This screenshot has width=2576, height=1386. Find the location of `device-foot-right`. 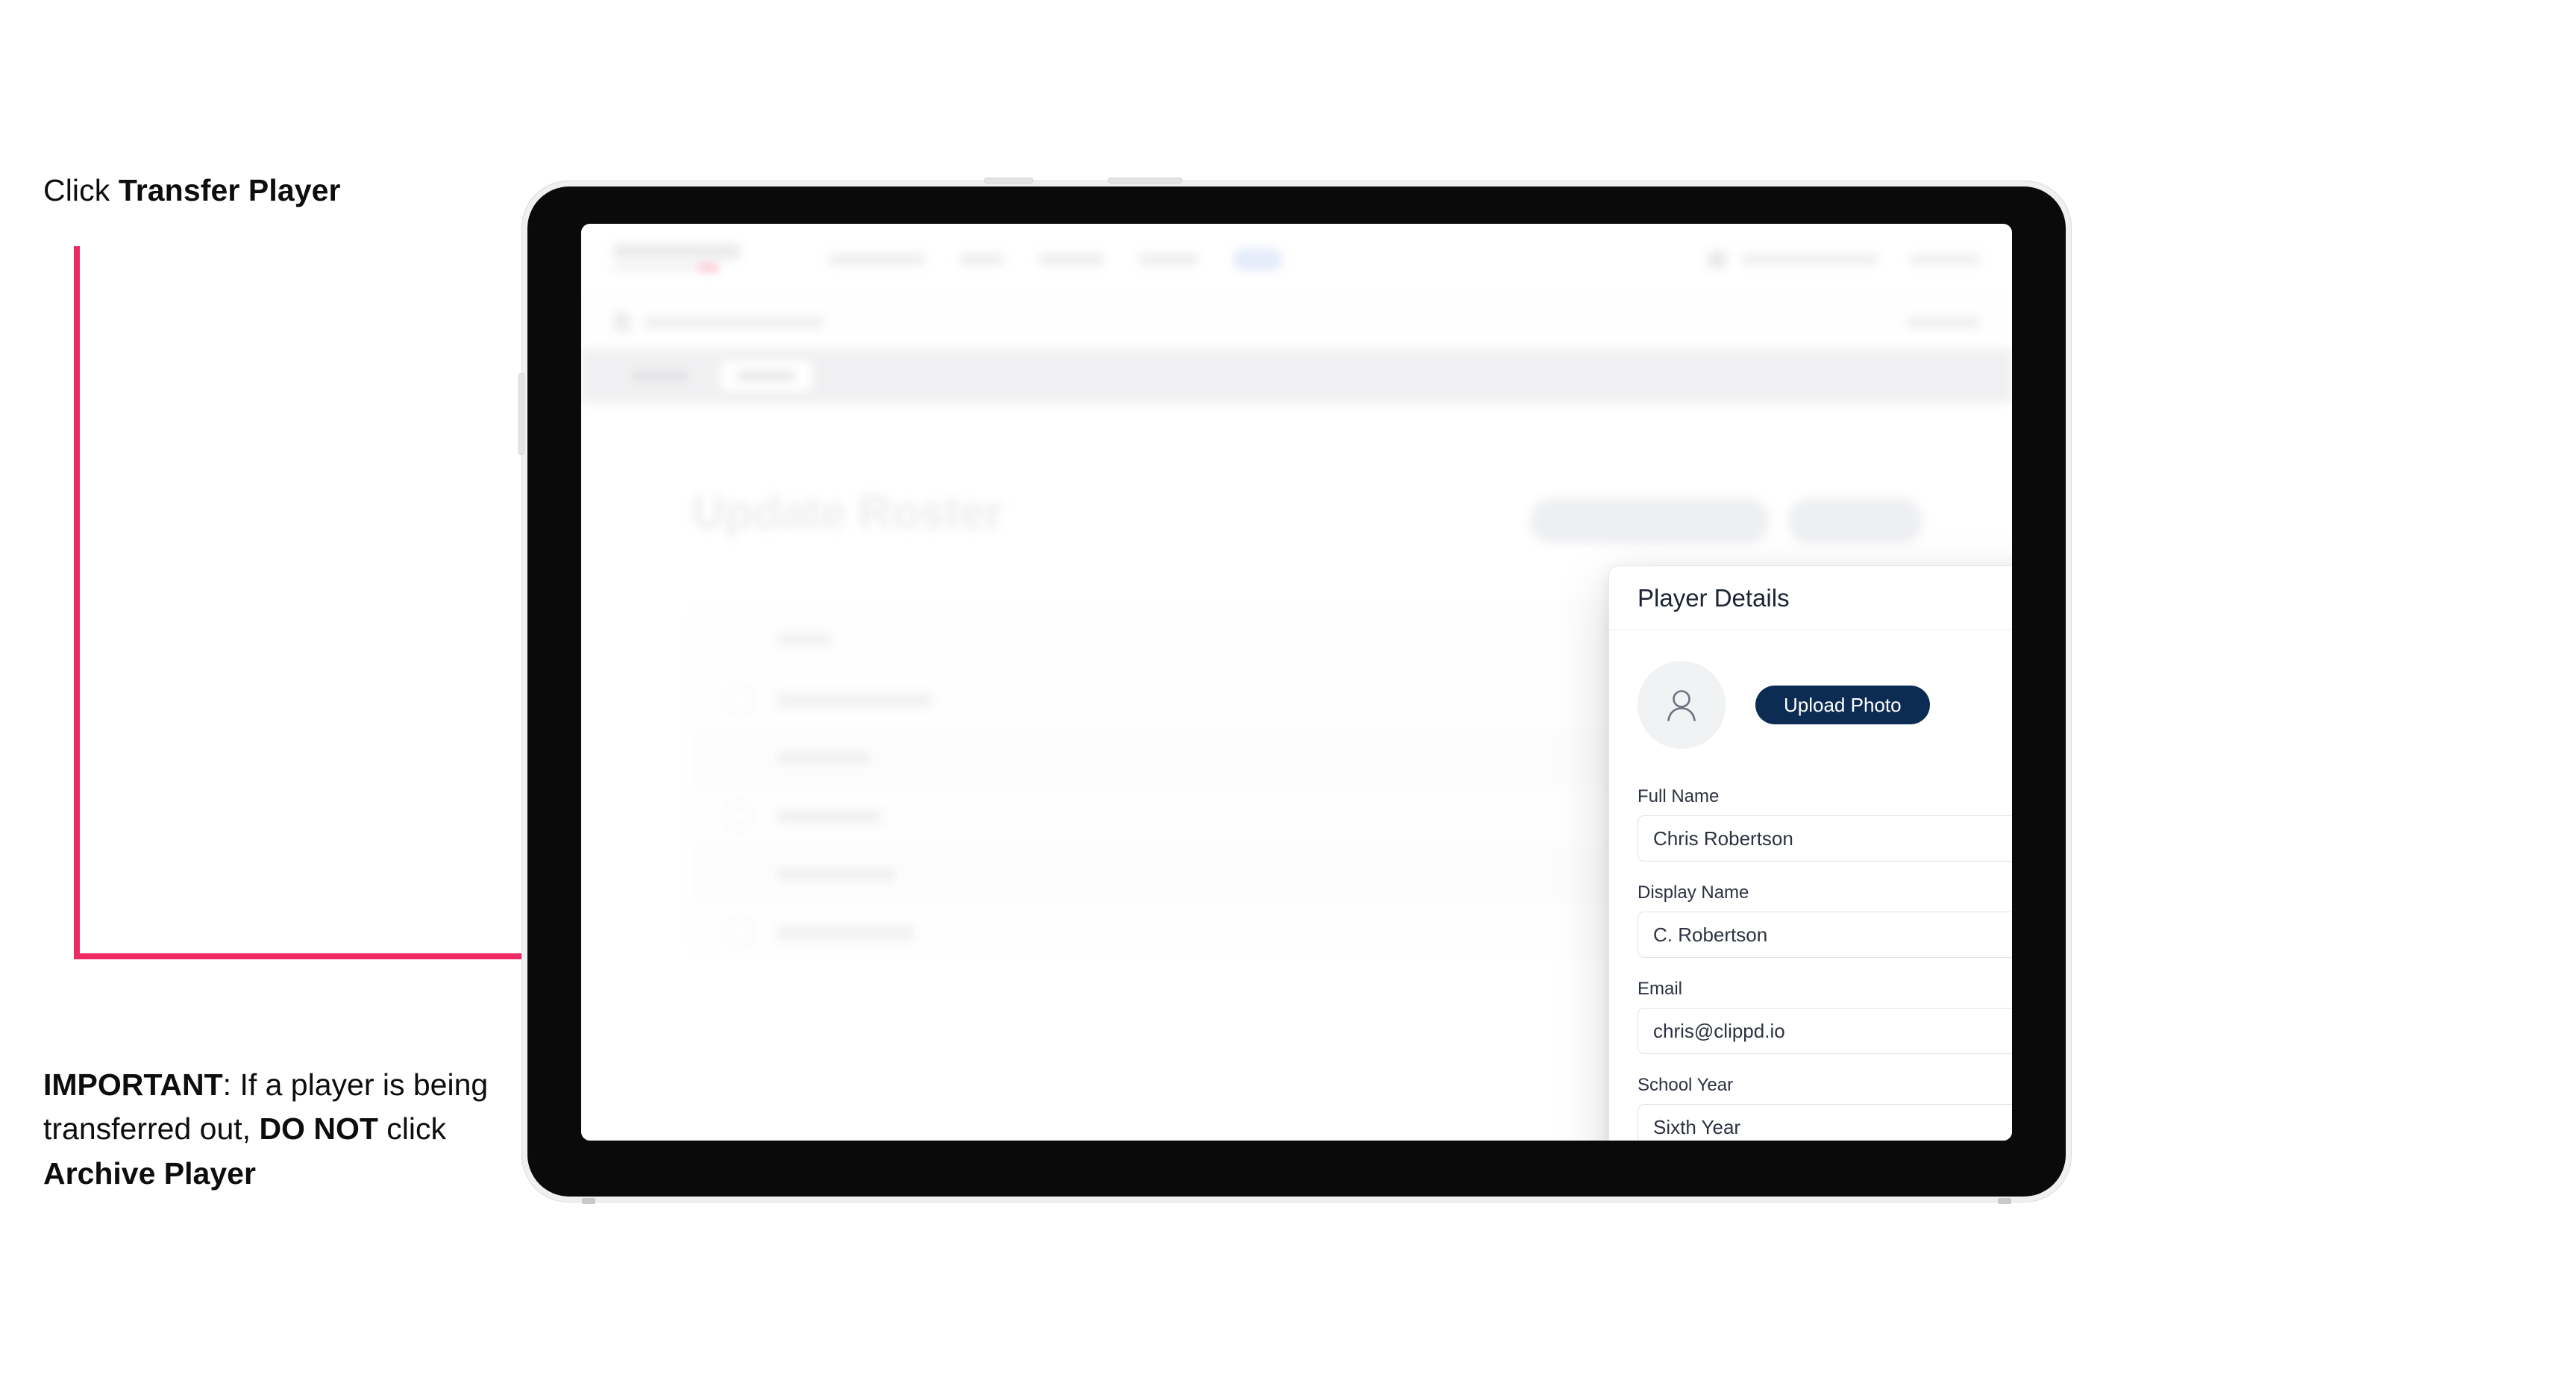

device-foot-right is located at coordinates (2004, 1201).